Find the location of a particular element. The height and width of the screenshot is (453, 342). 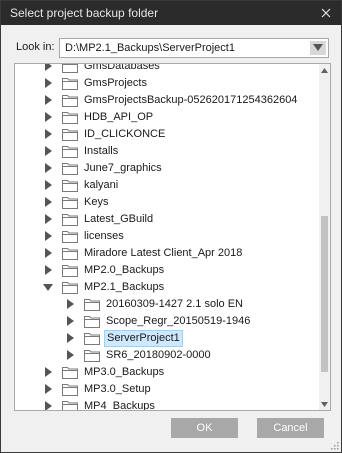

scroll-down-icon is located at coordinates (324, 404).